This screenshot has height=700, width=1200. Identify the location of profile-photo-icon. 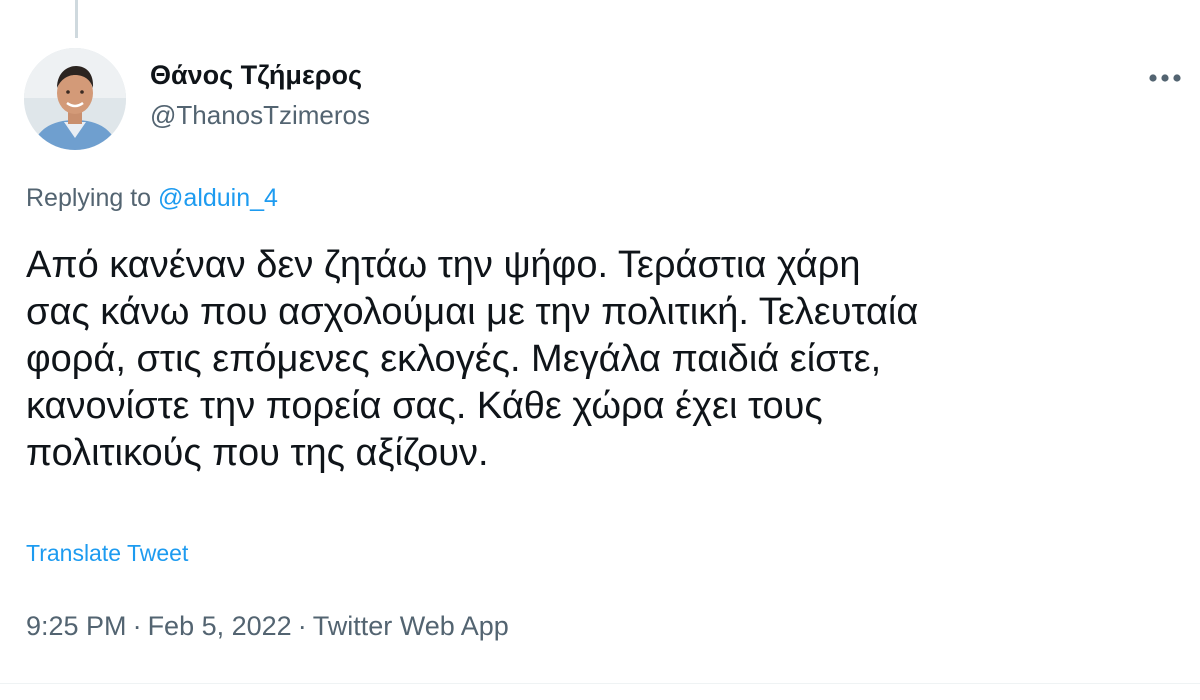
(75, 99).